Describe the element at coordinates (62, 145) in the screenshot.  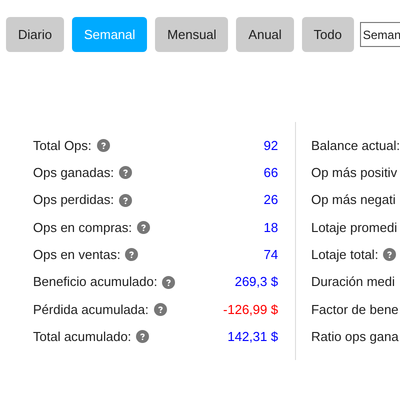
I see `stat-label: Total Ops:` at that location.